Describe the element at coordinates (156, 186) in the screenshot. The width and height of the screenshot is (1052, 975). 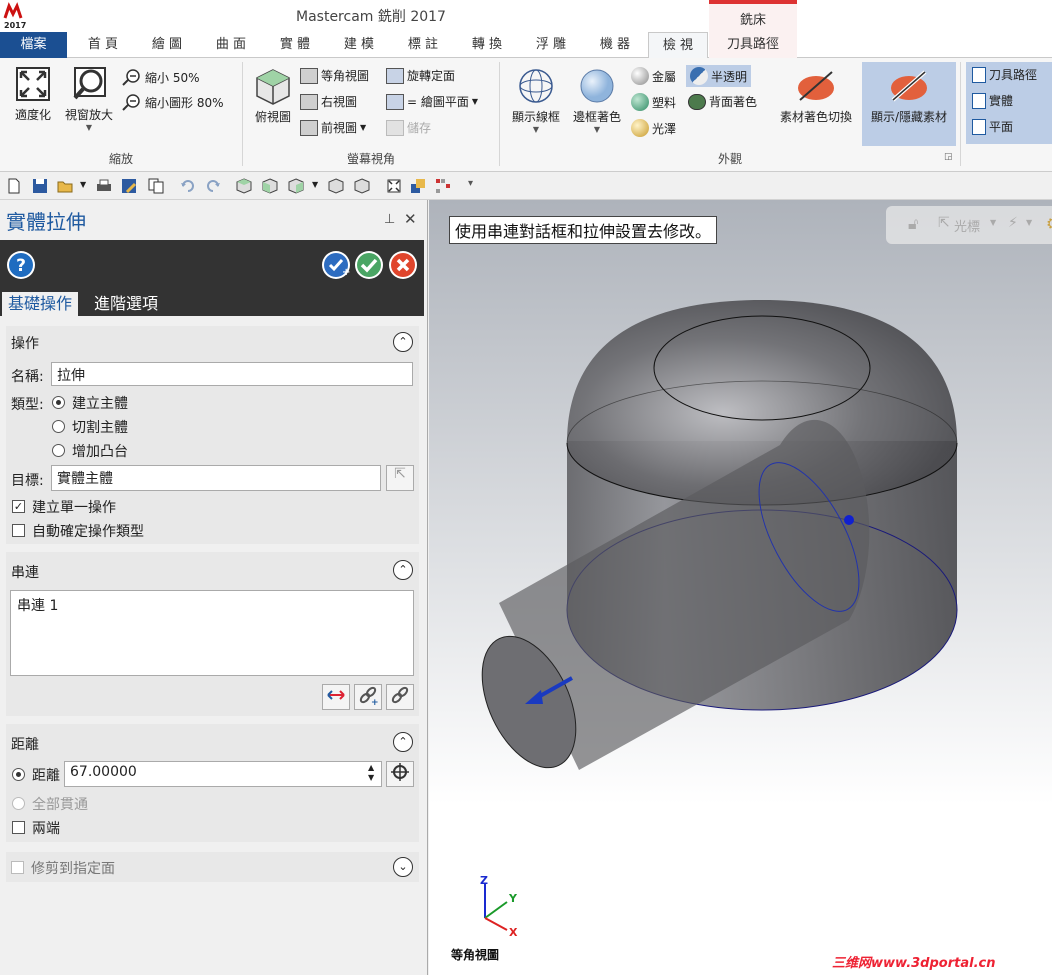
I see `copy-icon` at that location.